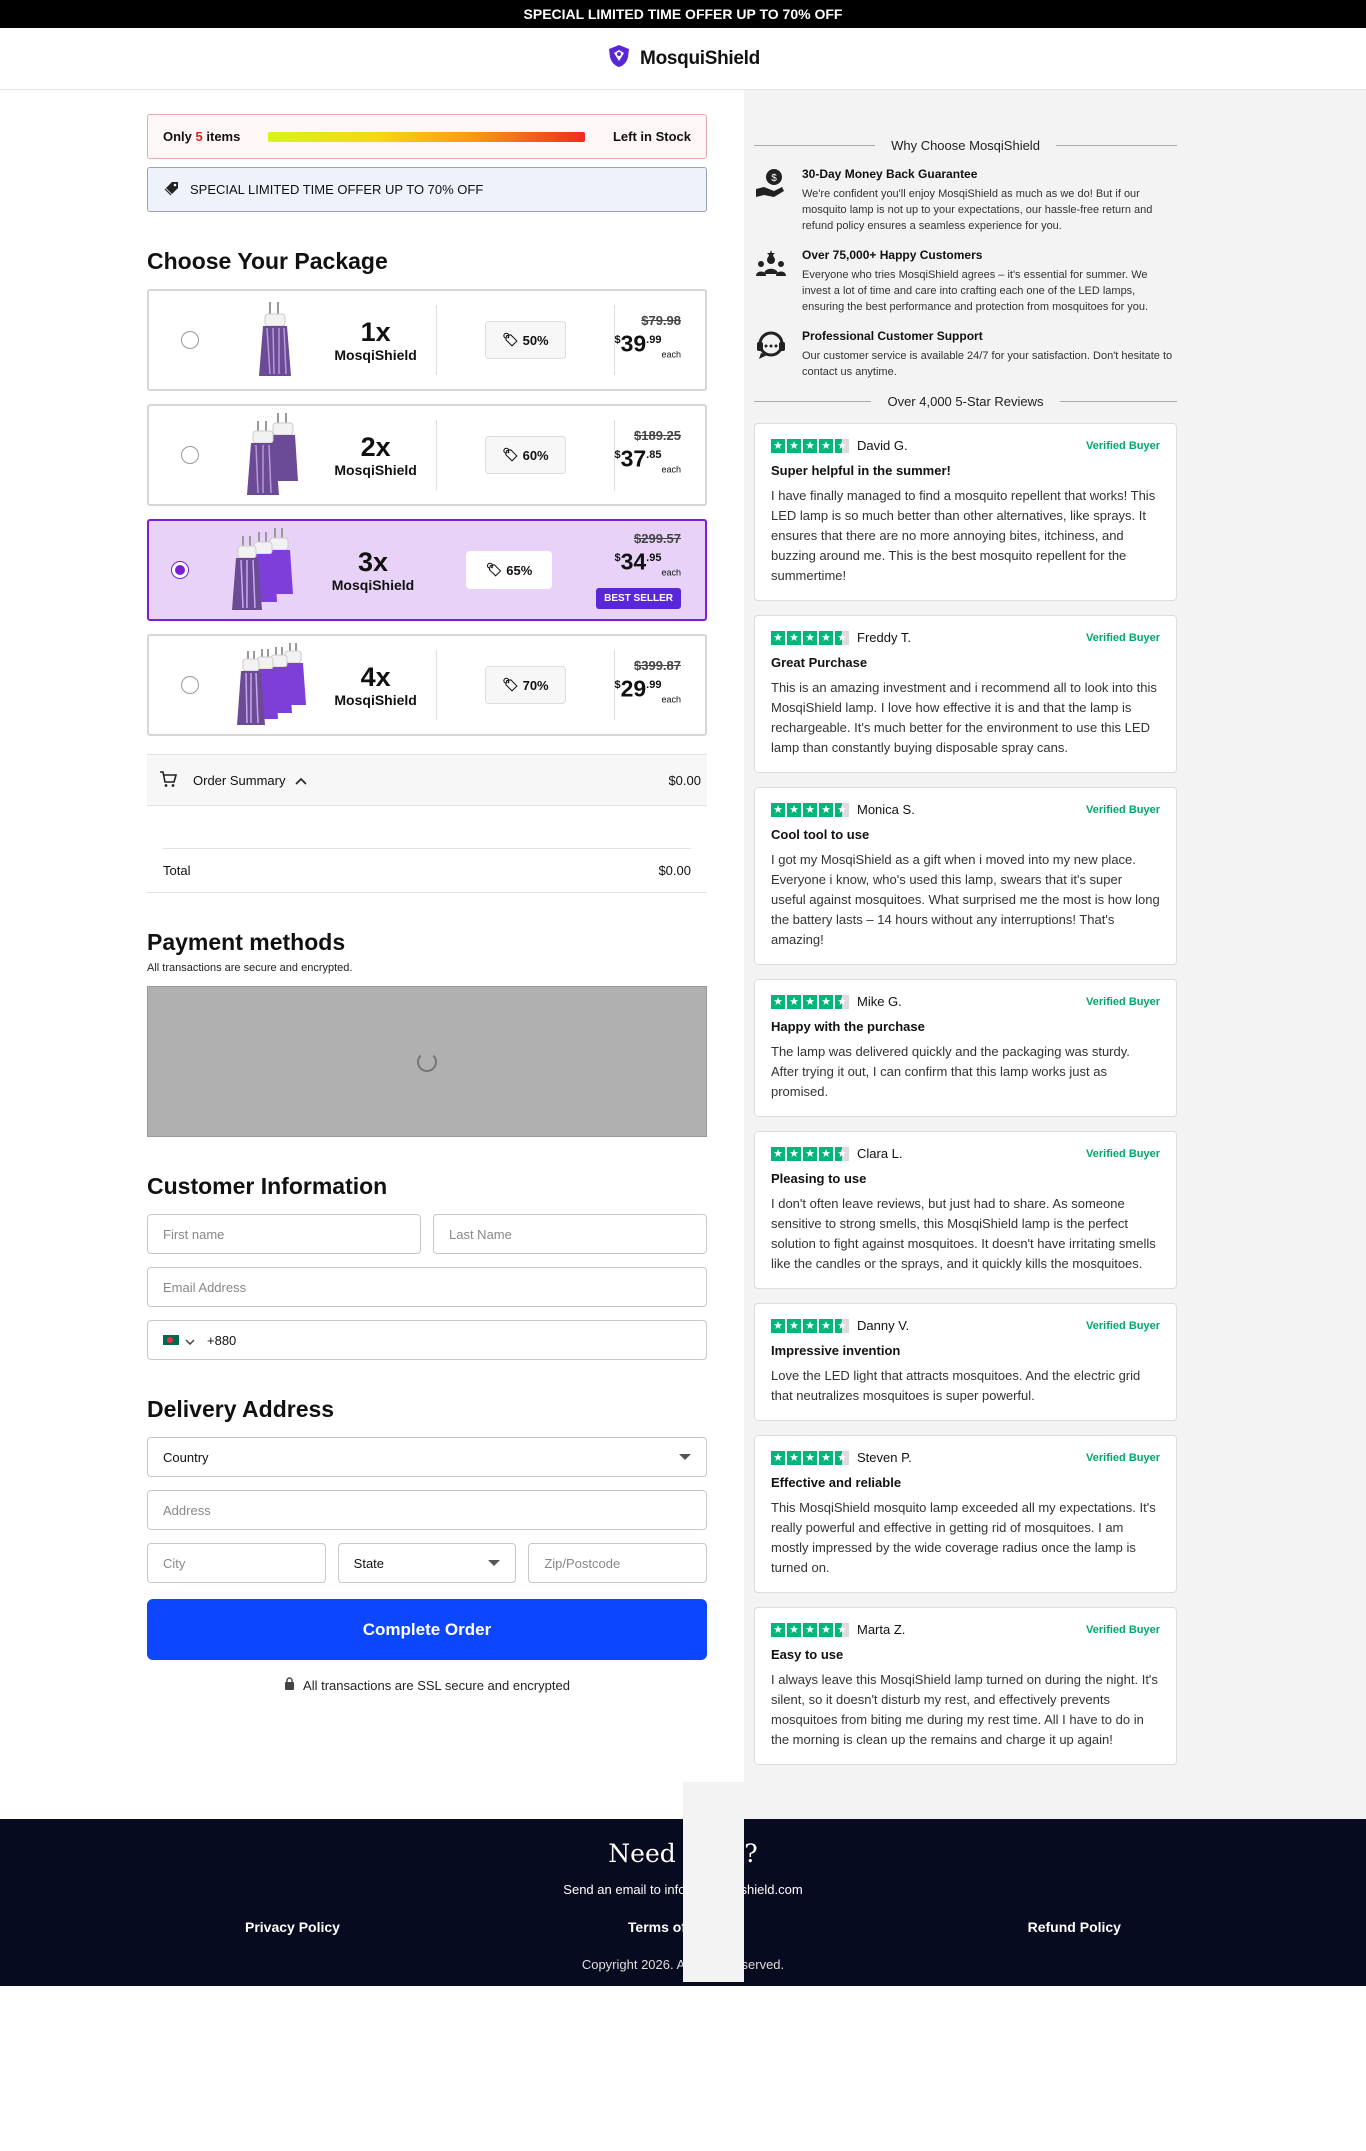 Image resolution: width=1366 pixels, height=2151 pixels. I want to click on lock-icon, so click(289, 1685).